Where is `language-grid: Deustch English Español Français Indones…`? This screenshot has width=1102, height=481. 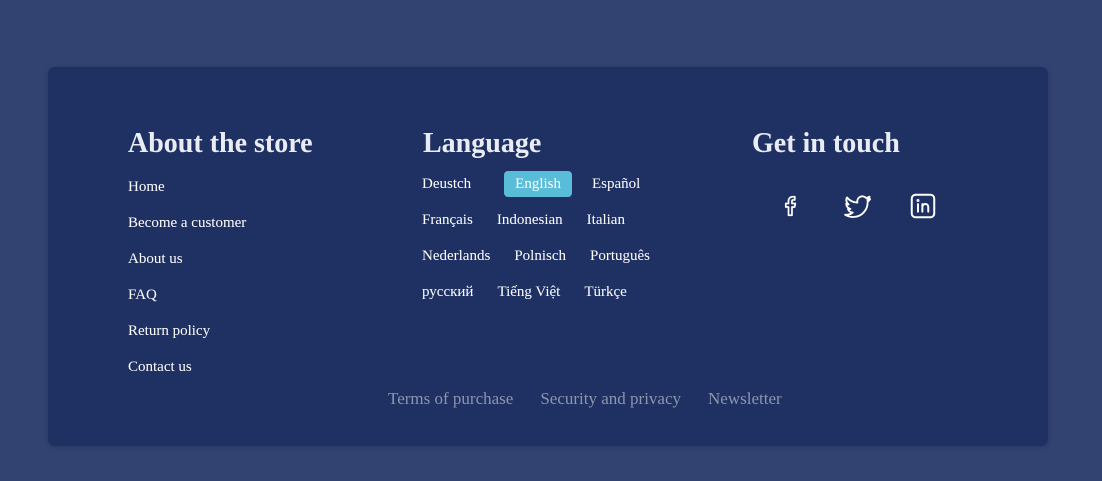
language-grid: Deustch English Español Français Indones… is located at coordinates (572, 243).